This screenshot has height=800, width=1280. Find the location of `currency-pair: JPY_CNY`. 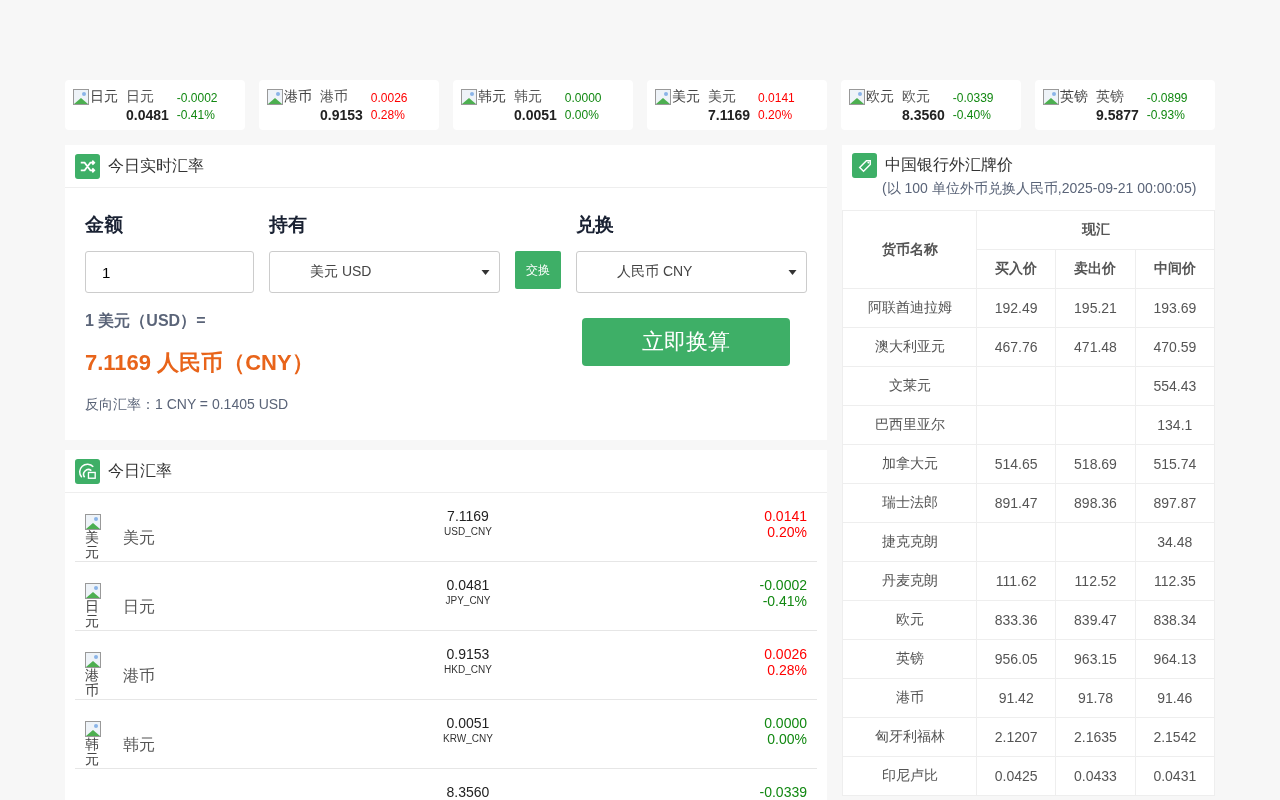

currency-pair: JPY_CNY is located at coordinates (468, 600).